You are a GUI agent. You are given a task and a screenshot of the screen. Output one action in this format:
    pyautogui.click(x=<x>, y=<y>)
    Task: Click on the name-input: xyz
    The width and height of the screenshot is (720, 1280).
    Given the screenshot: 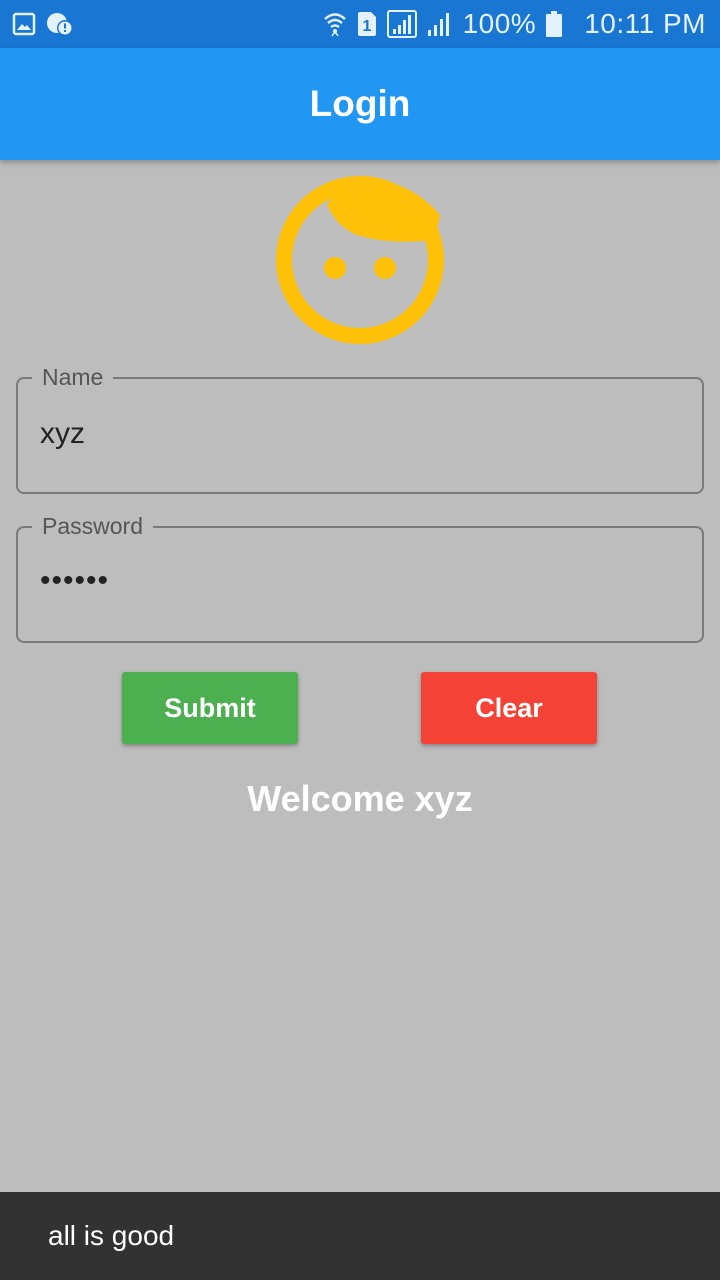 What is the action you would take?
    pyautogui.click(x=62, y=434)
    